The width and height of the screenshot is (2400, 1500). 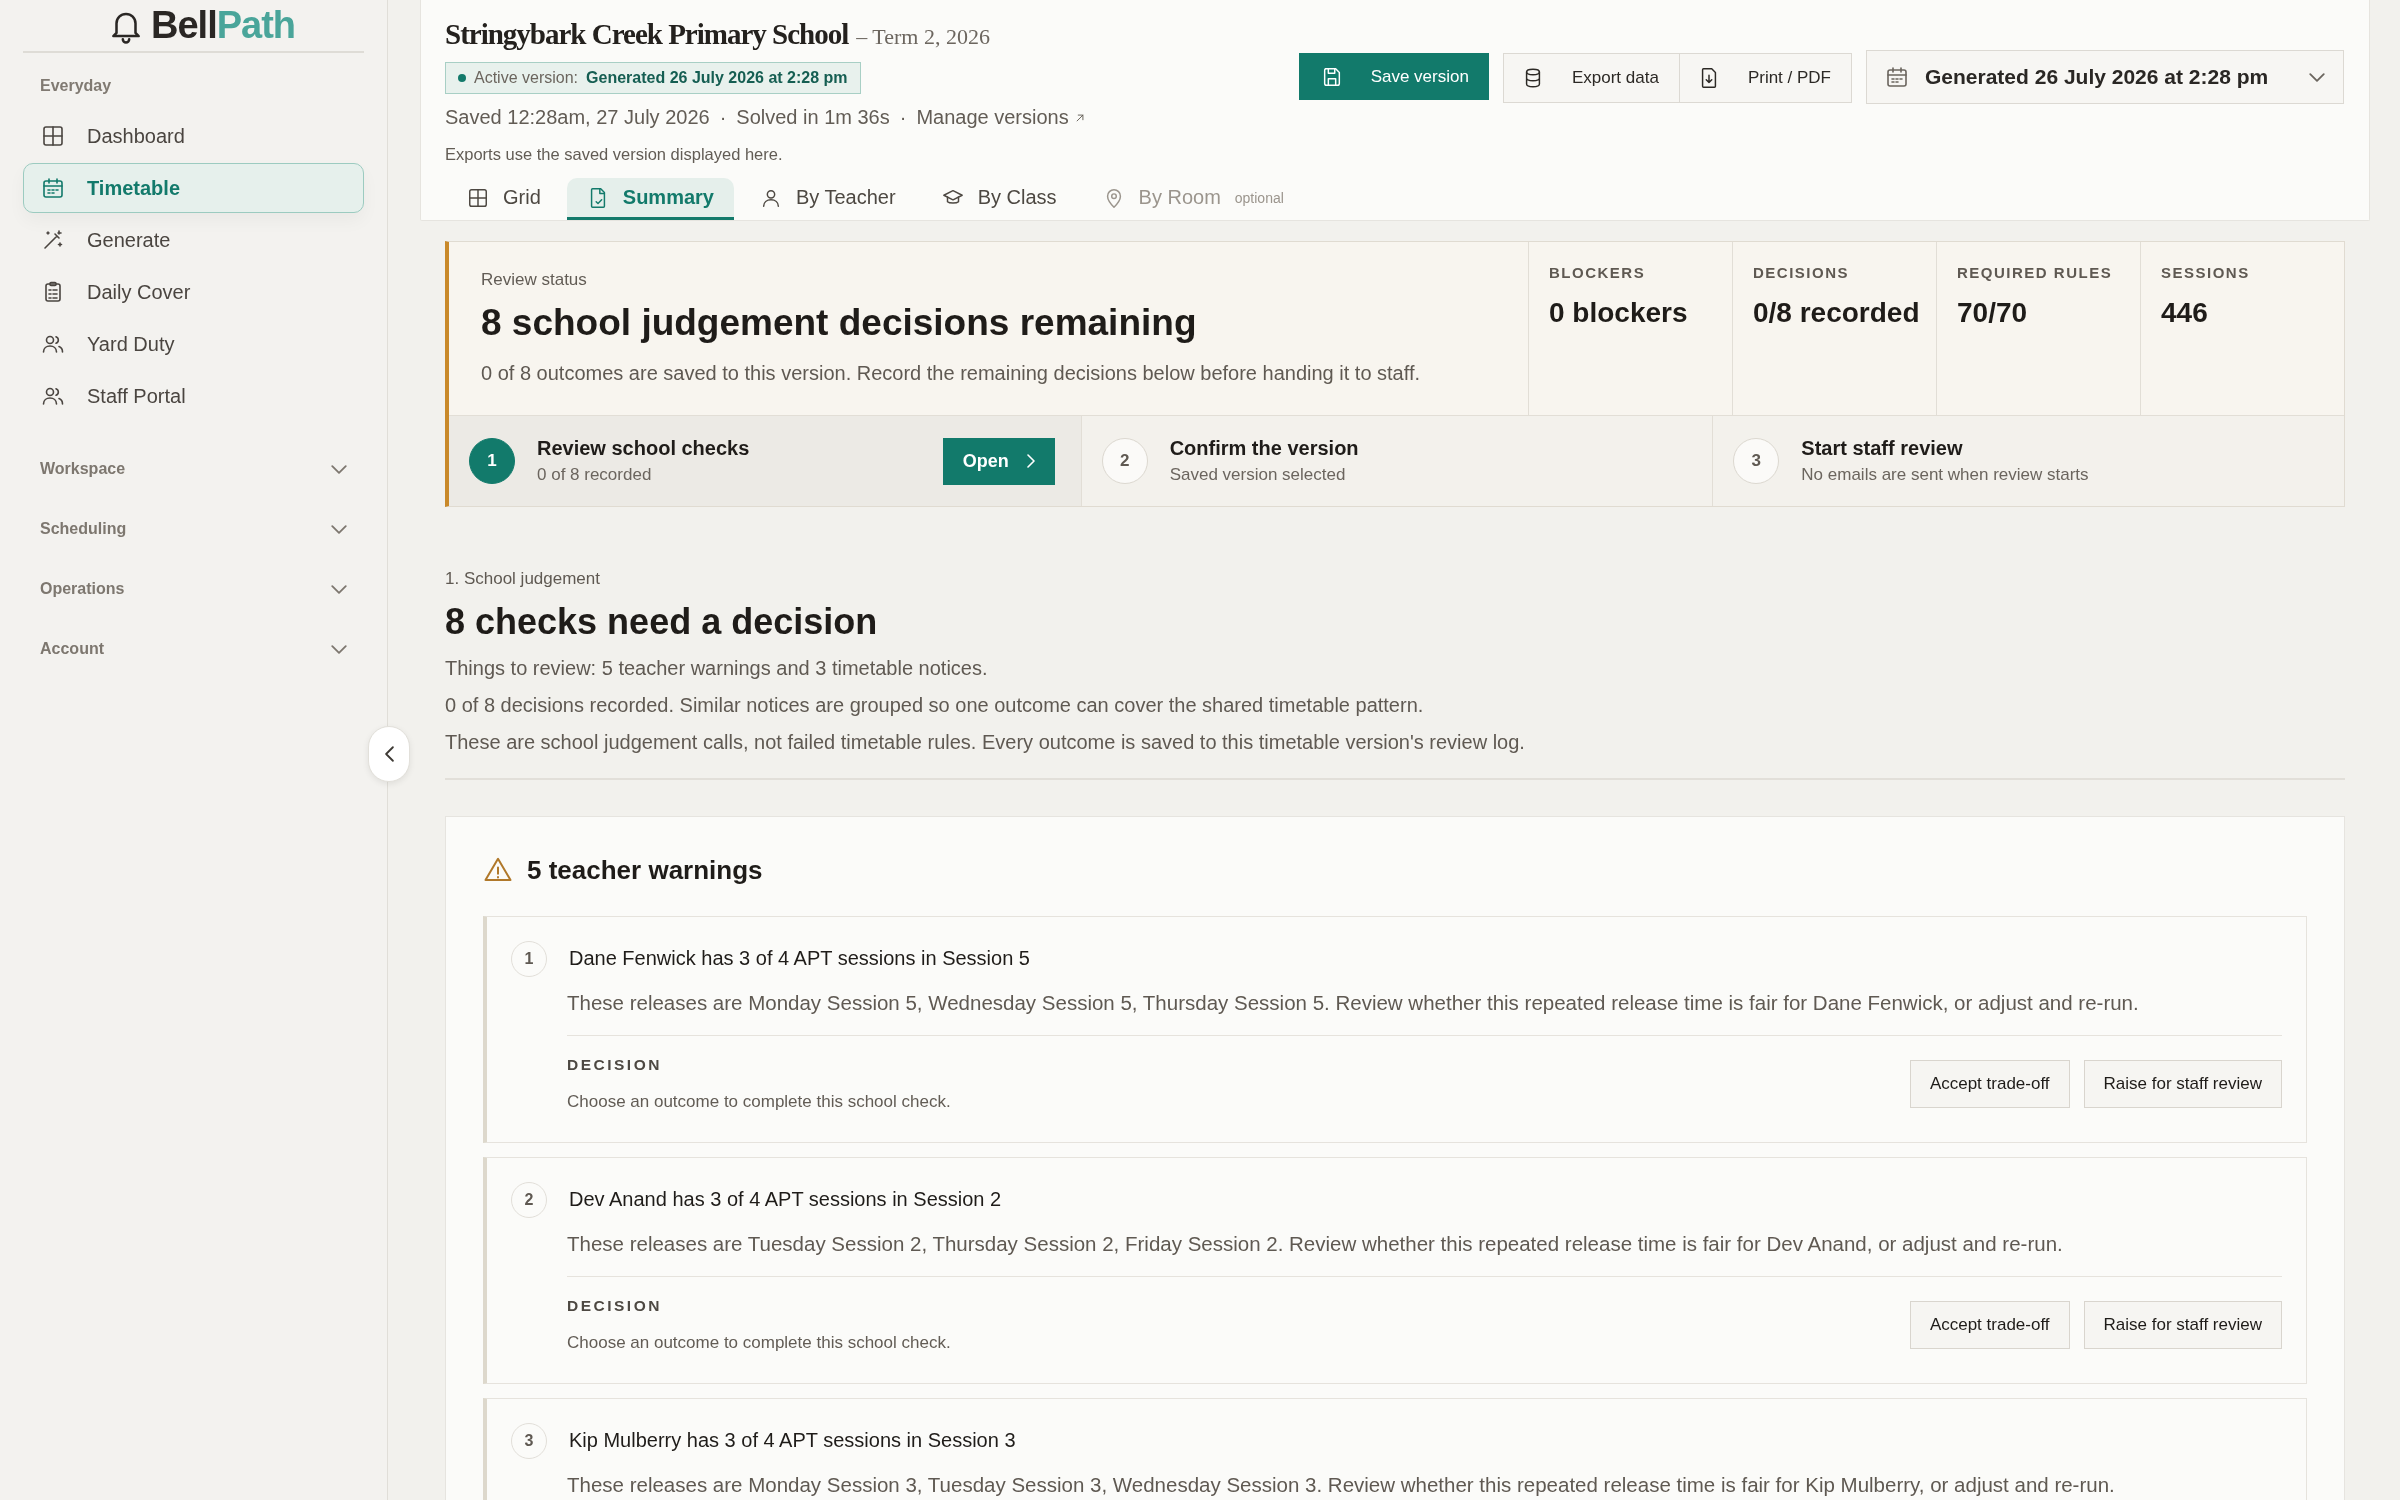 What do you see at coordinates (2035, 272) in the screenshot?
I see `stat-label: REQUIRED RULES` at bounding box center [2035, 272].